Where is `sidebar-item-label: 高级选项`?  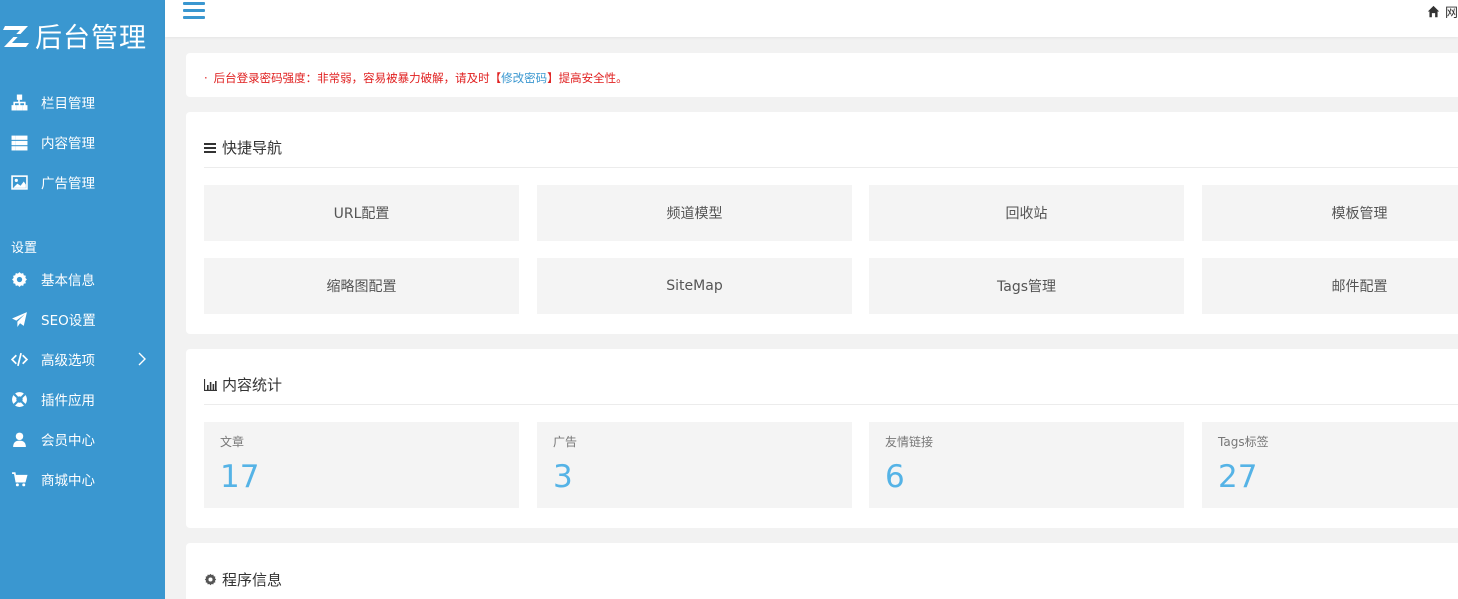 sidebar-item-label: 高级选项 is located at coordinates (68, 361).